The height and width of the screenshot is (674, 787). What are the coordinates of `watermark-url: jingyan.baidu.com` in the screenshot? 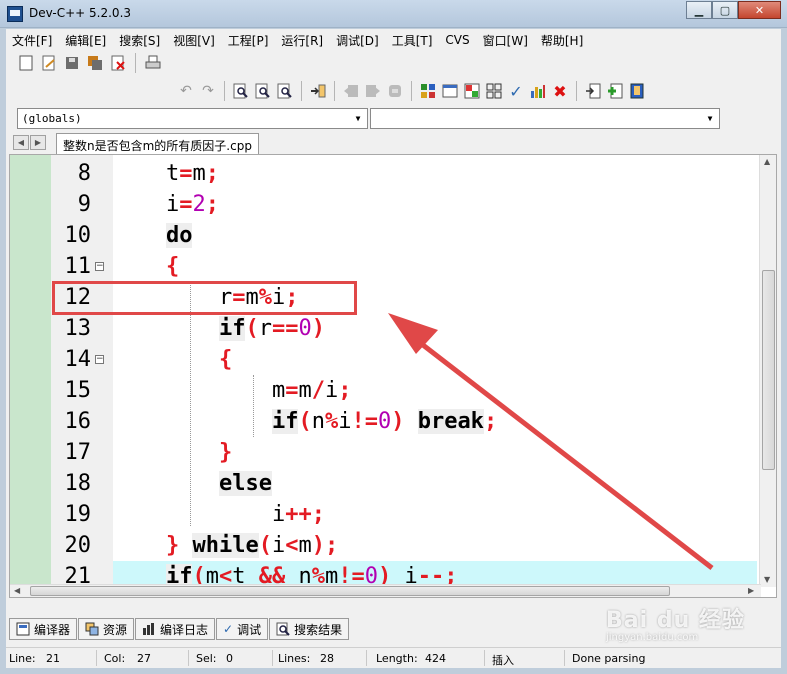 It's located at (652, 637).